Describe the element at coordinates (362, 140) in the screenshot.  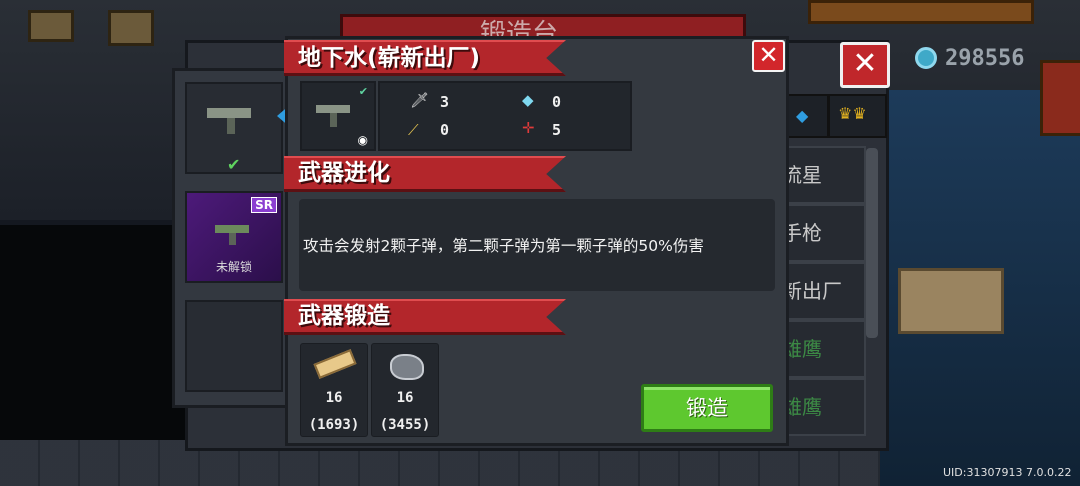
I see `eye-icon: ◉` at that location.